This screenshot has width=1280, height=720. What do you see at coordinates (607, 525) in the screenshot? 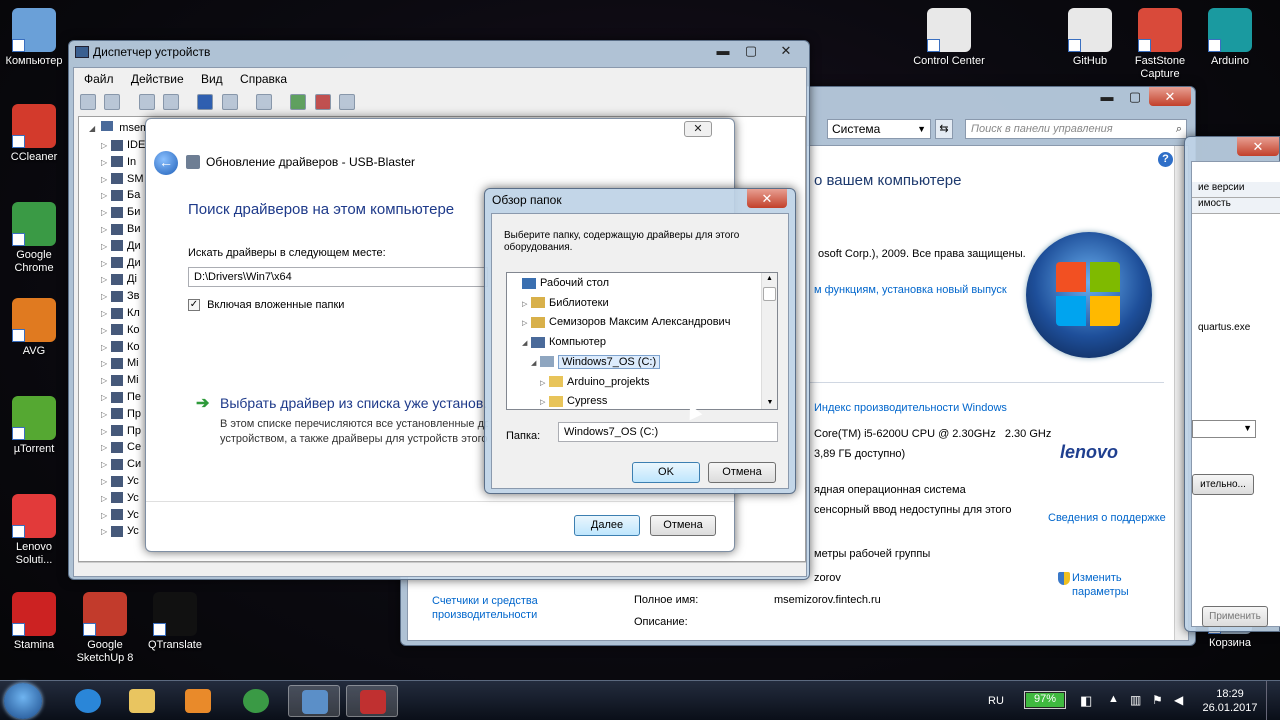
I see `next-button: Далее` at bounding box center [607, 525].